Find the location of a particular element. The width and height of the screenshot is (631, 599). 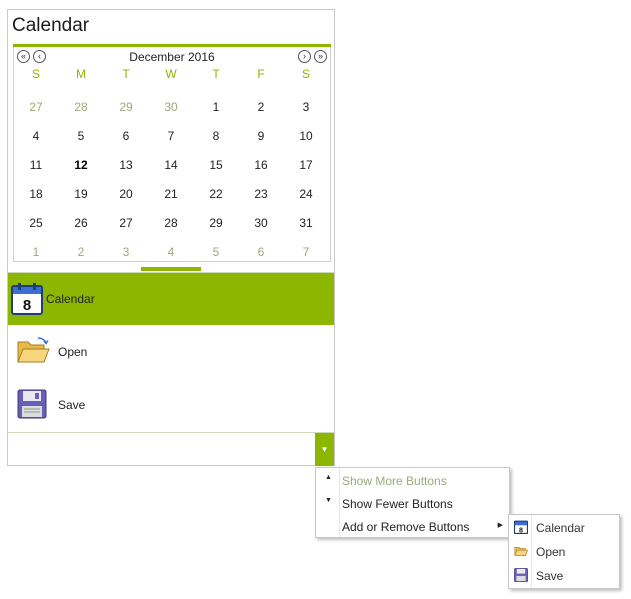

panel-splitter-handle is located at coordinates (171, 269).